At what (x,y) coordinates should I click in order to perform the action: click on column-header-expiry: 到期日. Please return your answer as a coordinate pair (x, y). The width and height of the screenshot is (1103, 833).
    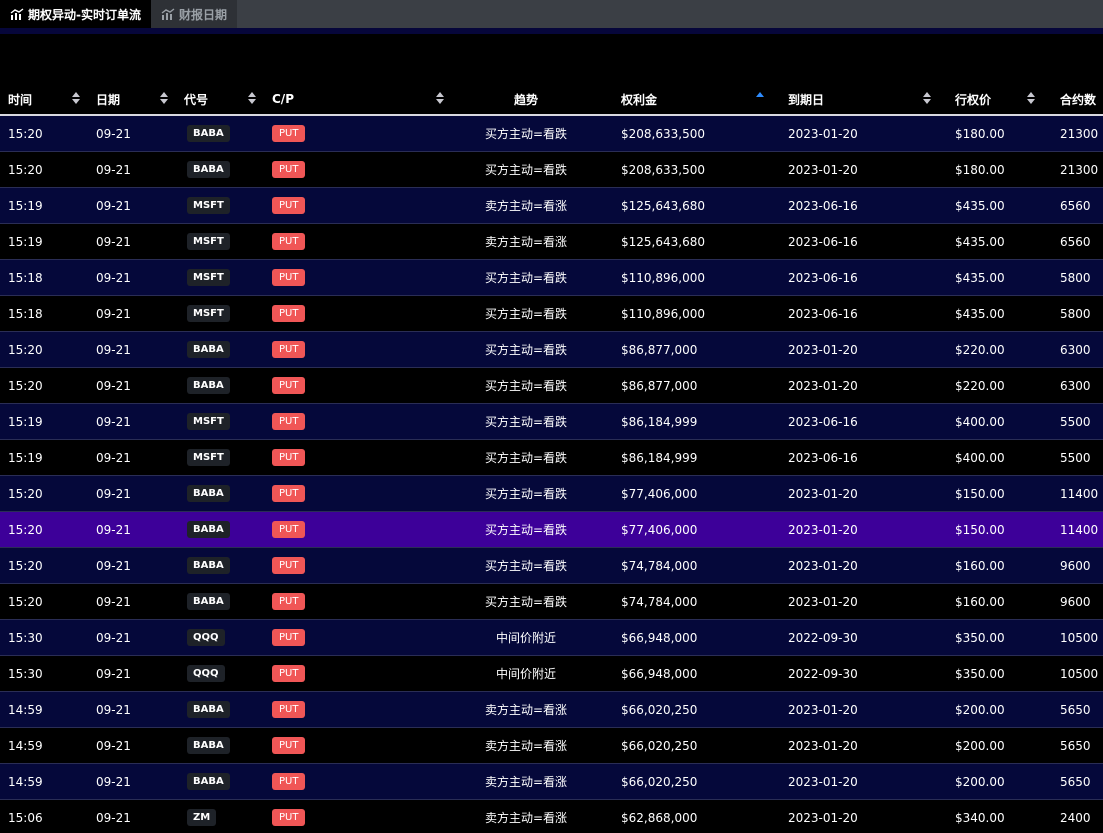
    Looking at the image, I should click on (863, 100).